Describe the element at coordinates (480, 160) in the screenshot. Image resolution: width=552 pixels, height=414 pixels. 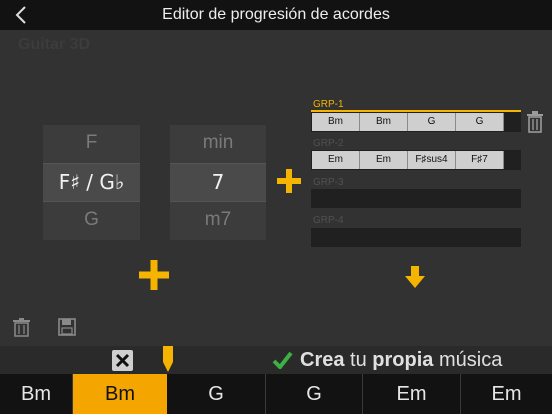
I see `group-2-chord: F♯7` at that location.